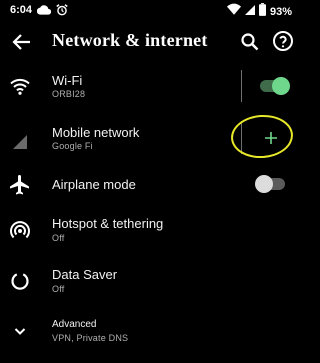 The width and height of the screenshot is (320, 363). What do you see at coordinates (150, 86) in the screenshot?
I see `settings-row-wifi: Wi-Fi ORBI28` at bounding box center [150, 86].